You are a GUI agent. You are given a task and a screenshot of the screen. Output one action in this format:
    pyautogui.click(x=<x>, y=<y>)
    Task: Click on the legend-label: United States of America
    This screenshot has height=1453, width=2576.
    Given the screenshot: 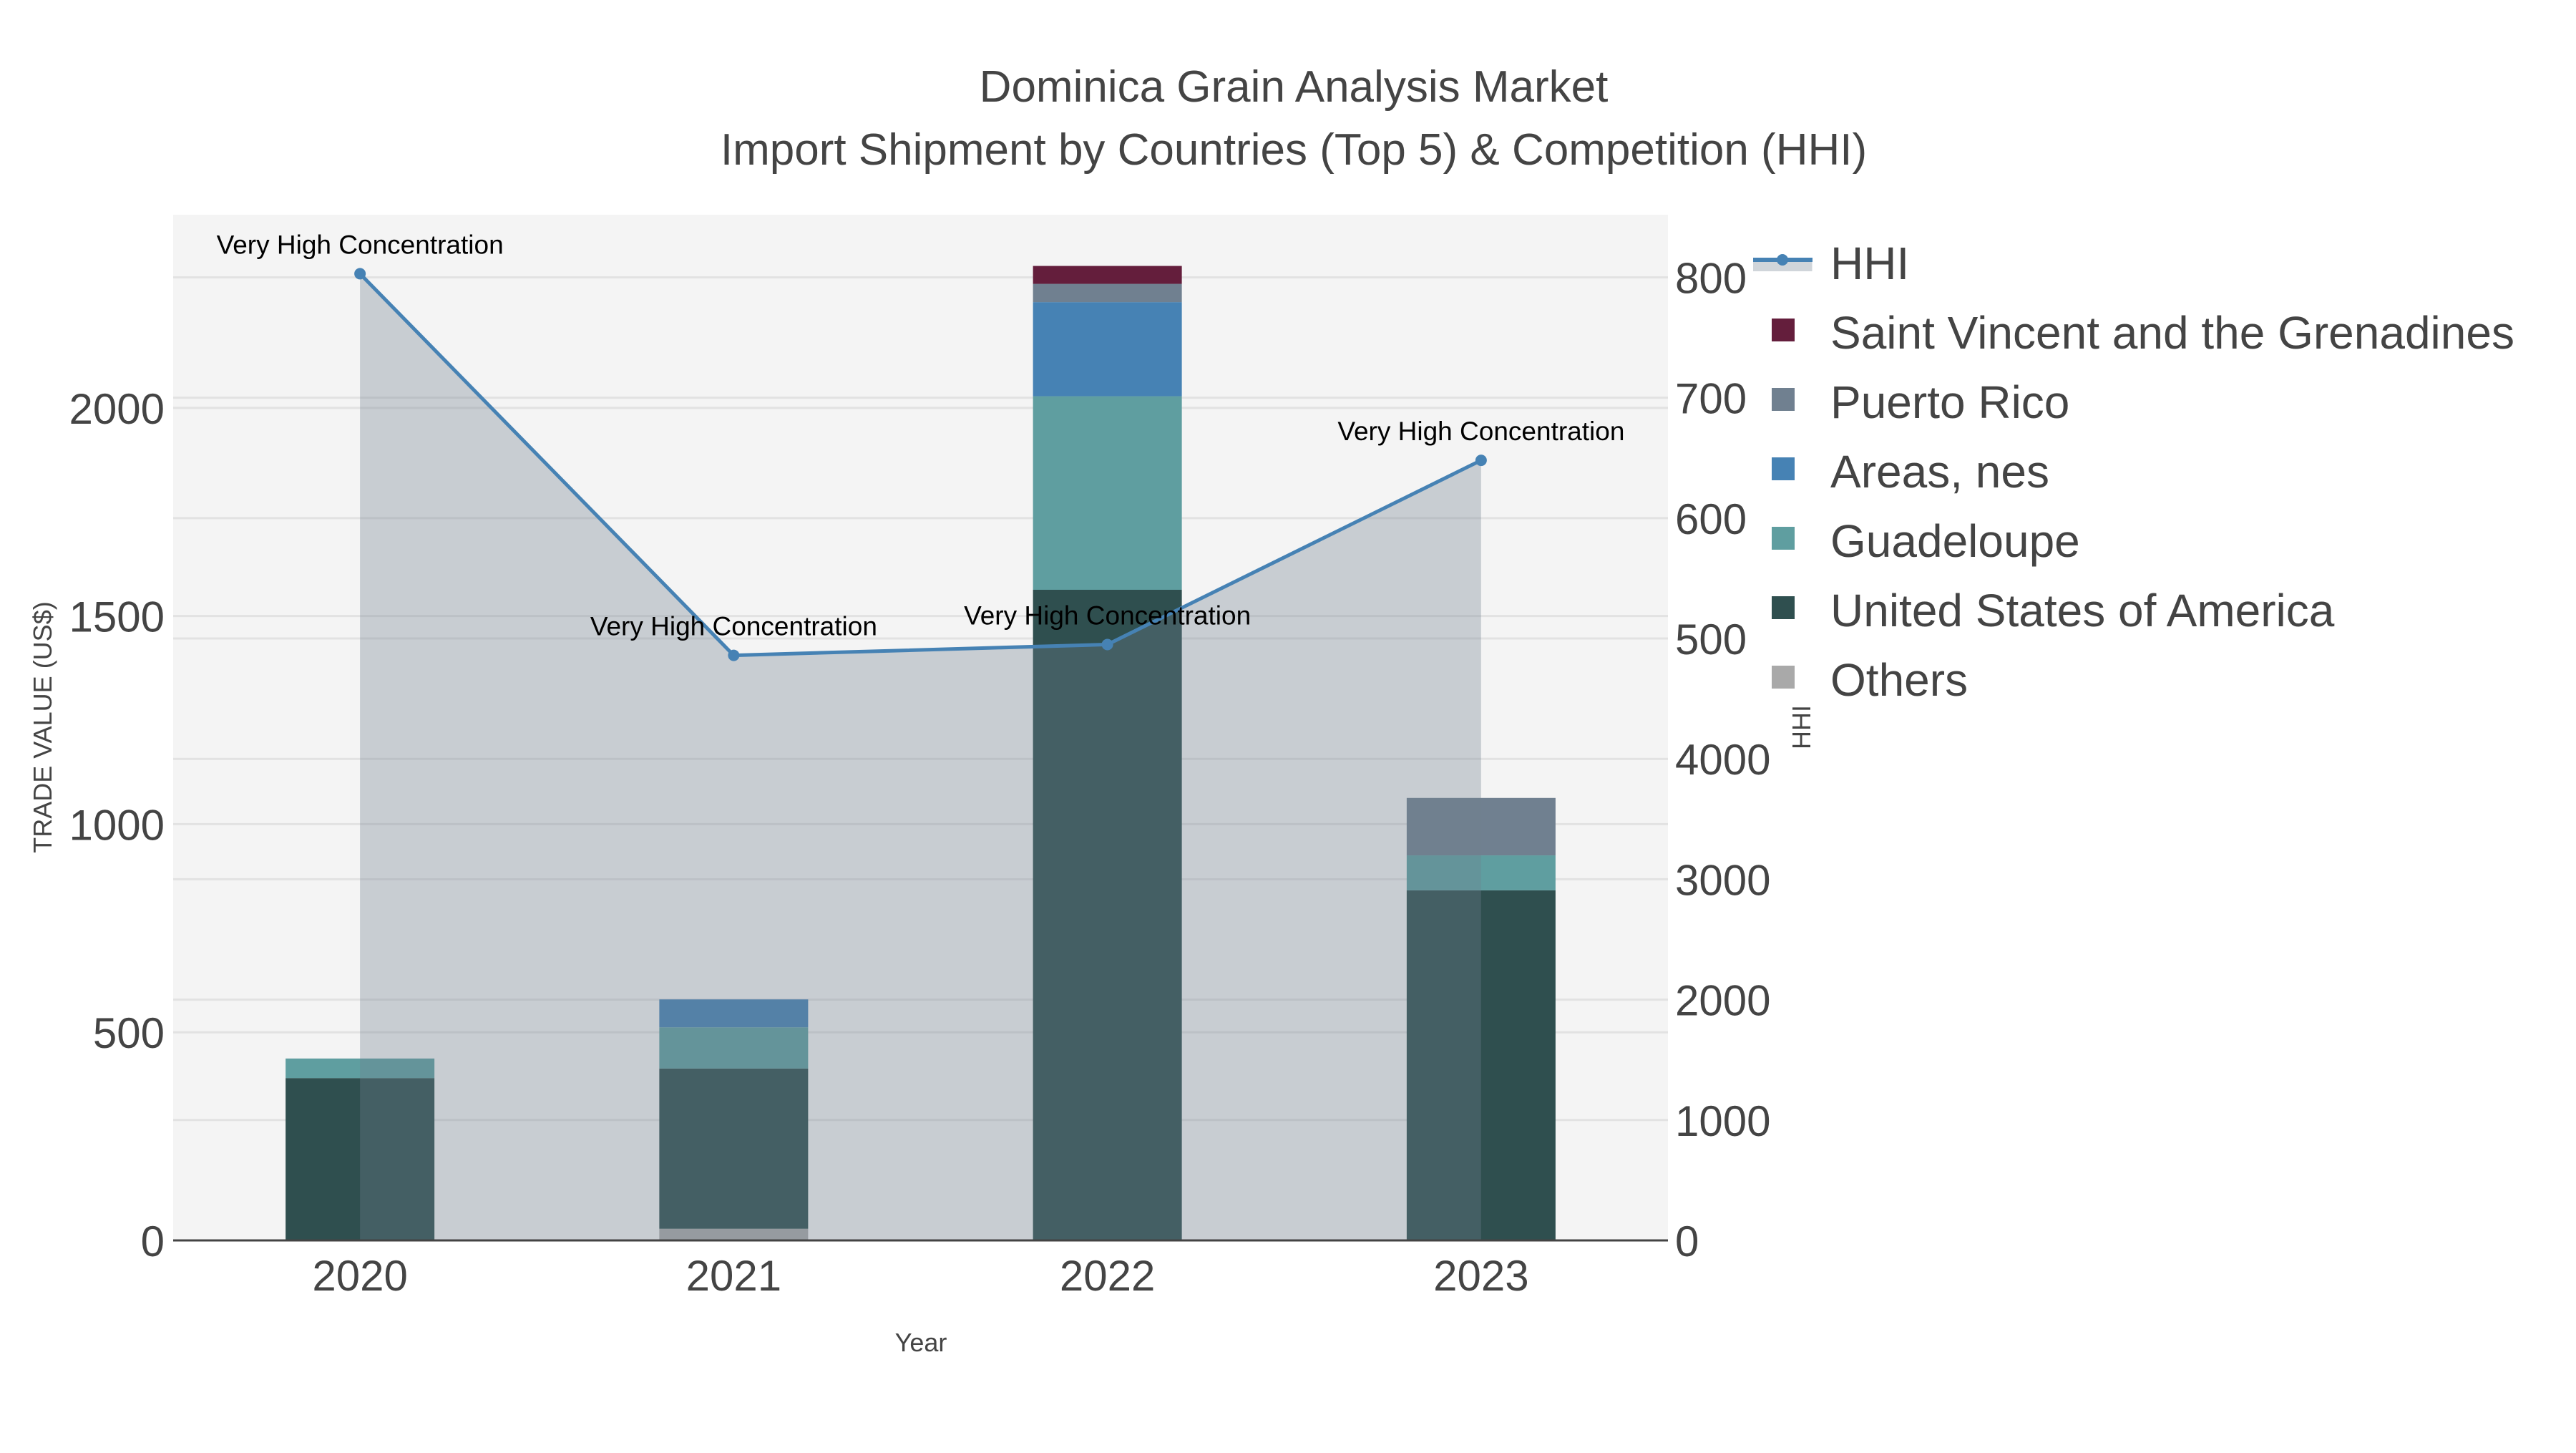 What is the action you would take?
    pyautogui.click(x=2082, y=610)
    